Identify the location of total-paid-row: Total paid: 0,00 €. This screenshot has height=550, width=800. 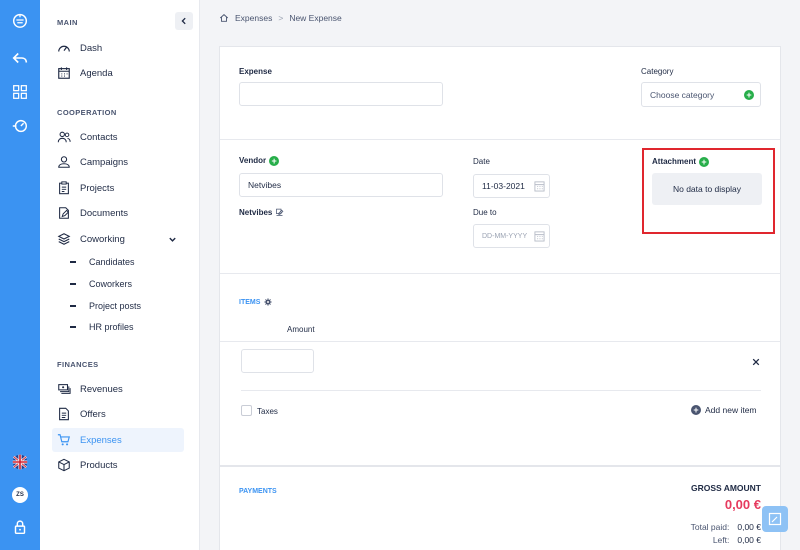
(726, 527).